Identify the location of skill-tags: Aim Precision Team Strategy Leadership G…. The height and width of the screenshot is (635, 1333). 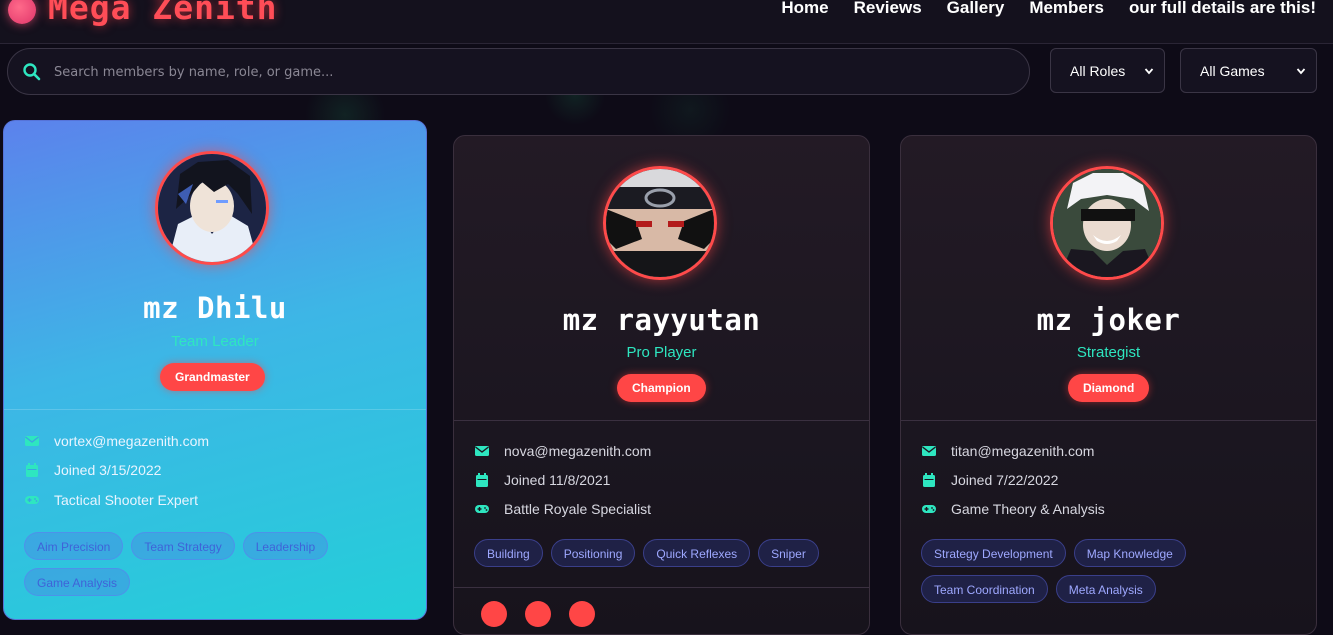
(215, 564).